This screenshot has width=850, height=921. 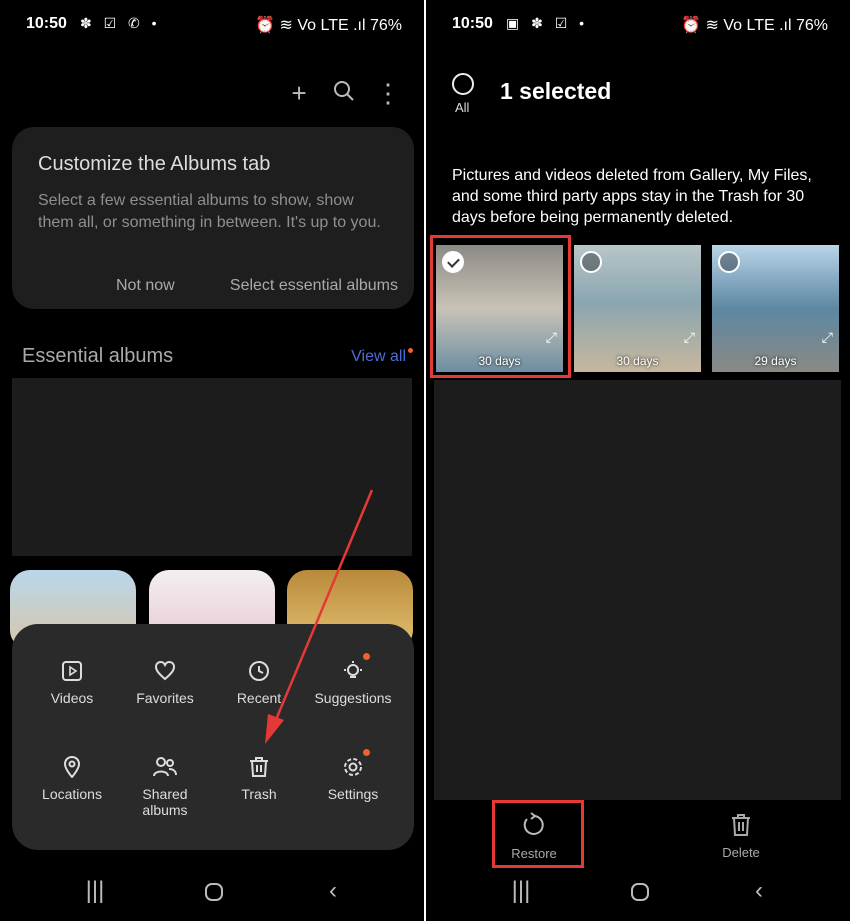 What do you see at coordinates (462, 107) in the screenshot?
I see `select-all-label: All` at bounding box center [462, 107].